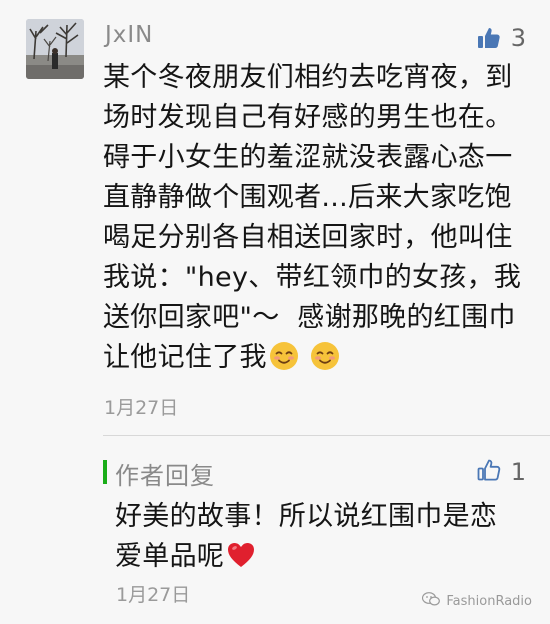 This screenshot has width=550, height=624. What do you see at coordinates (518, 472) in the screenshot?
I see `reply-like-count: 1` at bounding box center [518, 472].